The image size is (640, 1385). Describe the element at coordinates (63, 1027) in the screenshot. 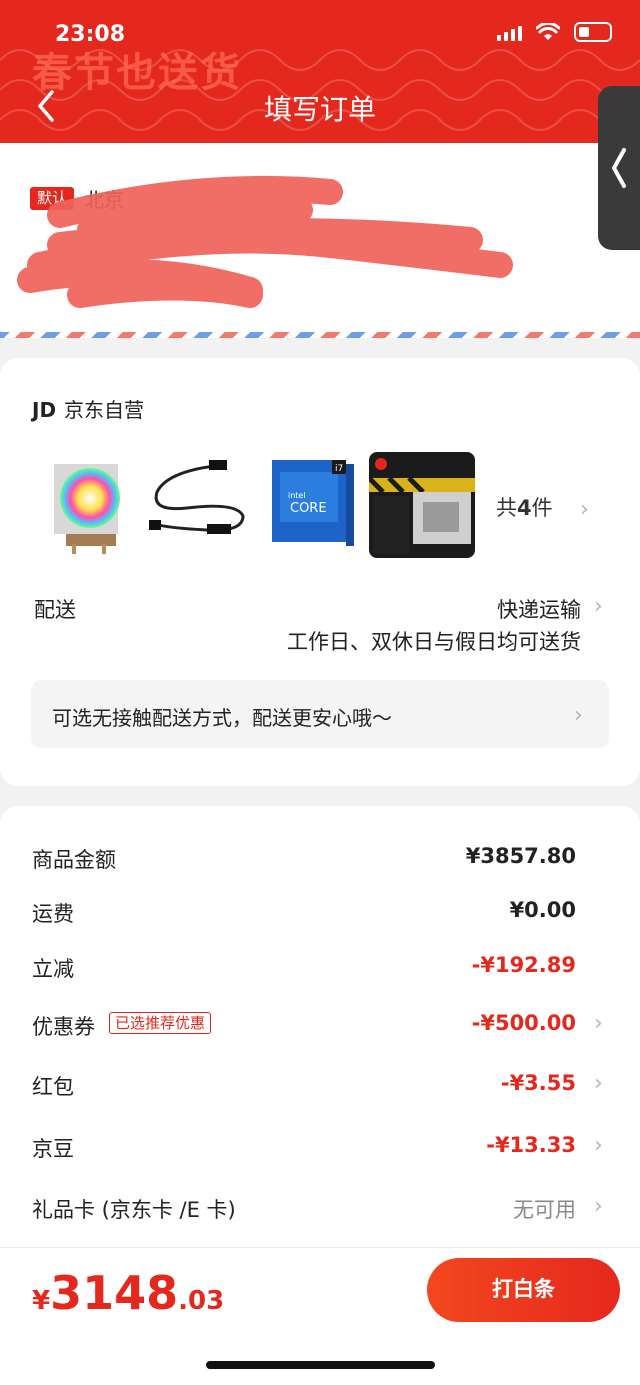

I see `coupon-label: 优惠券` at that location.